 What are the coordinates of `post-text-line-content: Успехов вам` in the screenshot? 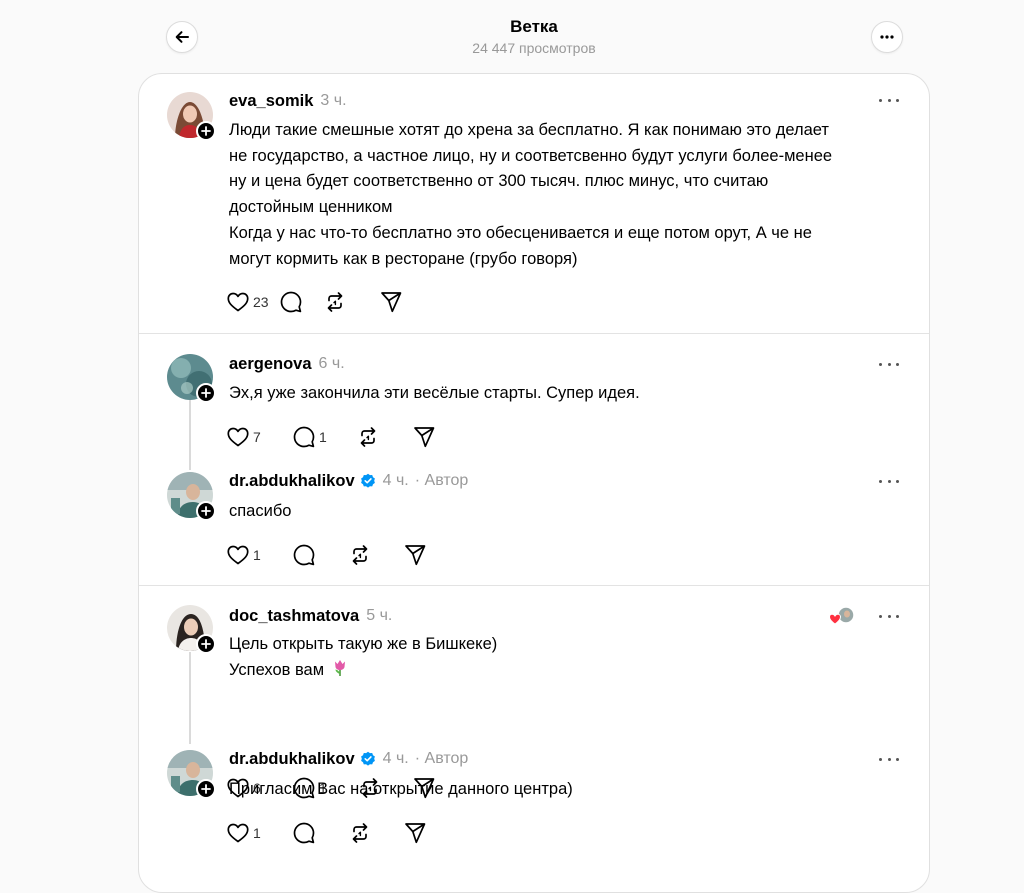 It's located at (277, 669).